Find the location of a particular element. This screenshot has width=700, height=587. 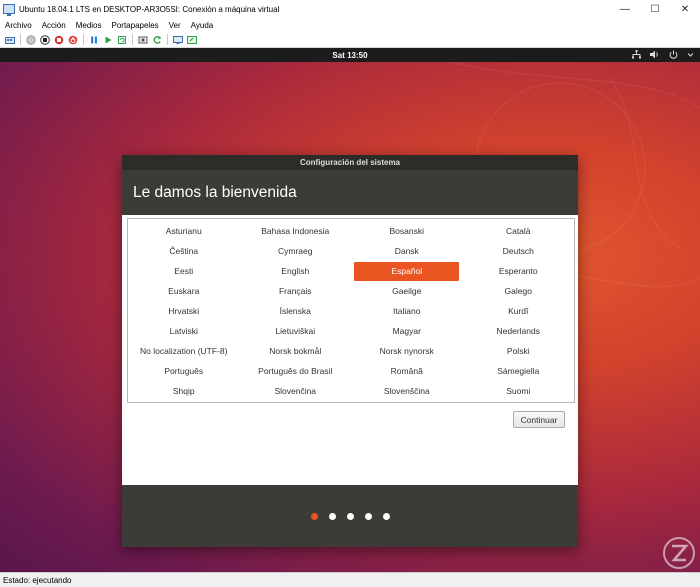

language-label: Asturianu is located at coordinates (183, 231).